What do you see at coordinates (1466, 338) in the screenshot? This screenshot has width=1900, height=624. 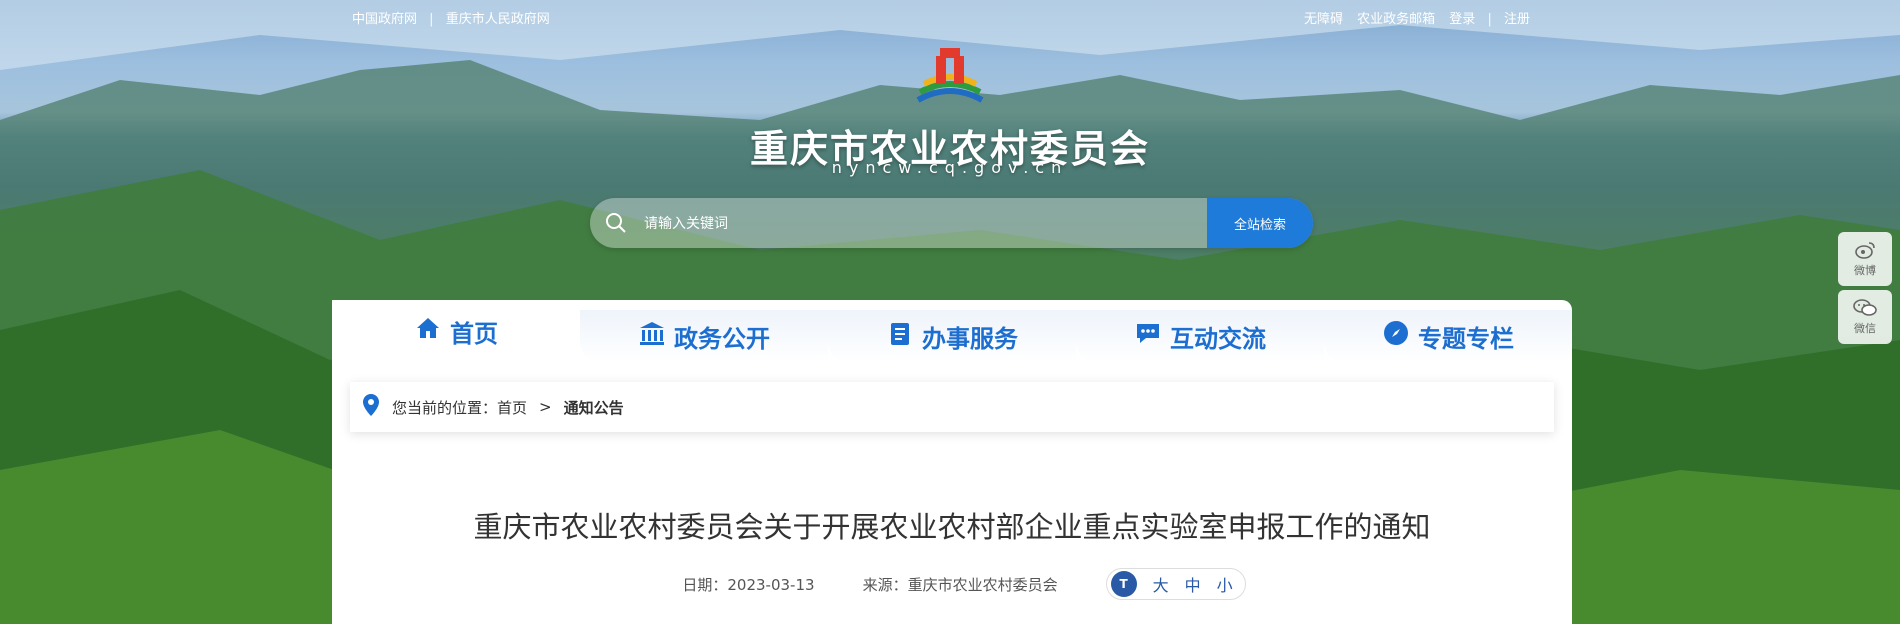 I see `tab-label: 专题专栏` at bounding box center [1466, 338].